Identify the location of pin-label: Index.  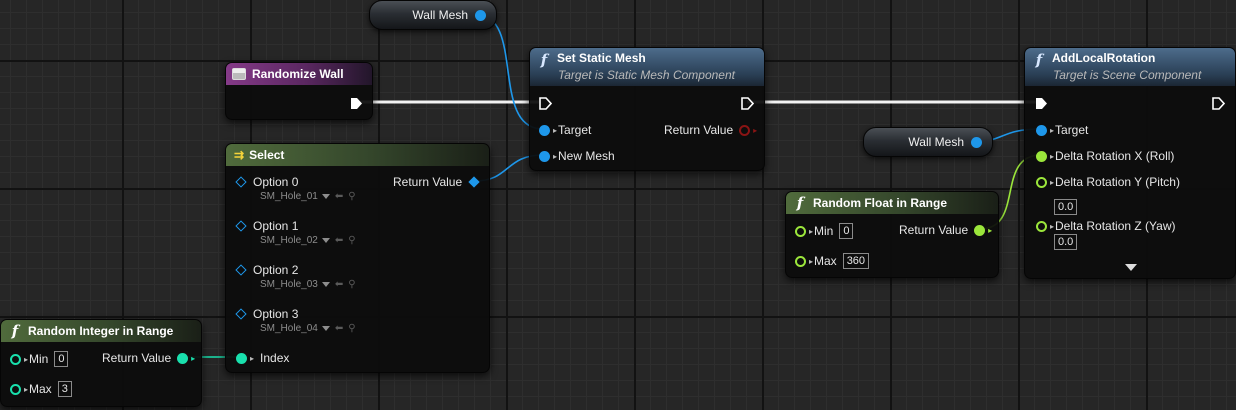
(275, 358).